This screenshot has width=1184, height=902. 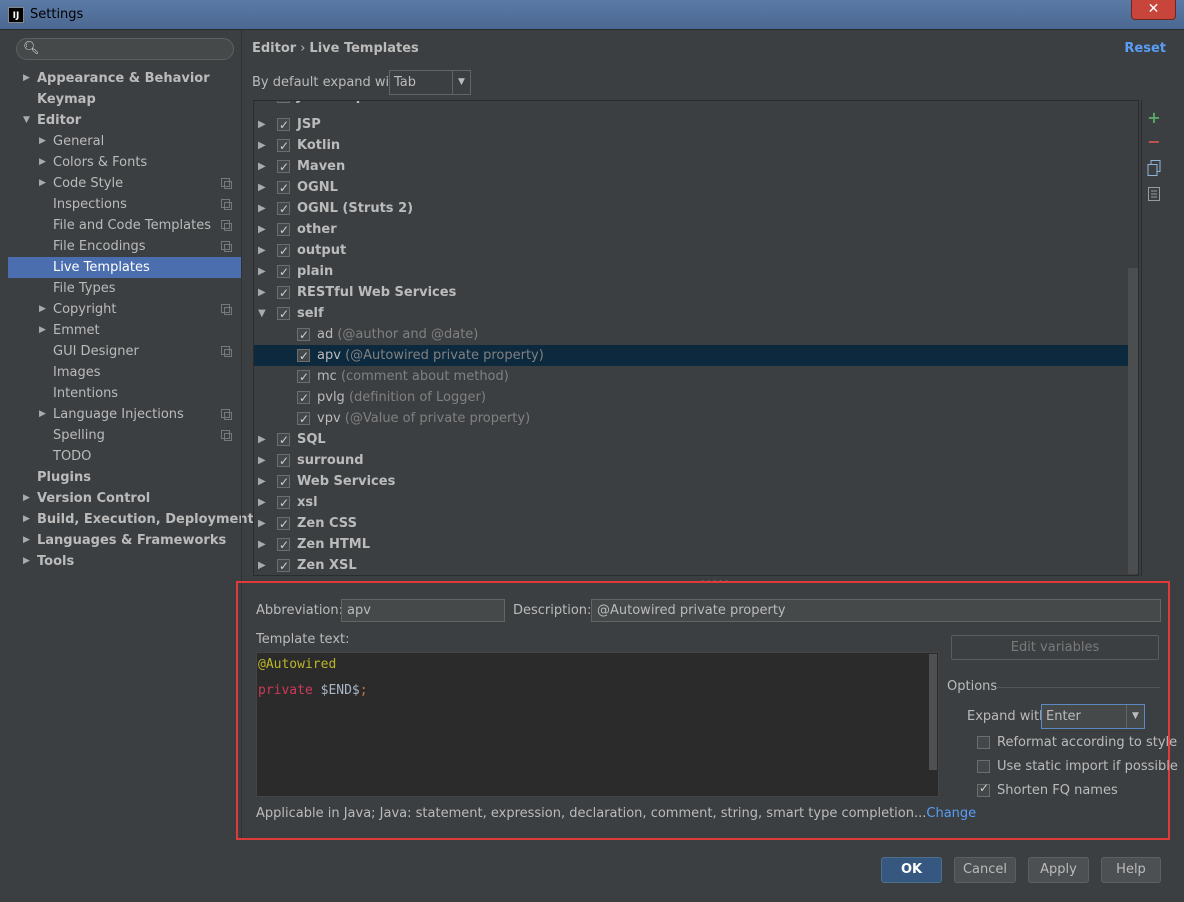 What do you see at coordinates (696, 398) in the screenshot?
I see `template-item: pvlg (definition of Logger)` at bounding box center [696, 398].